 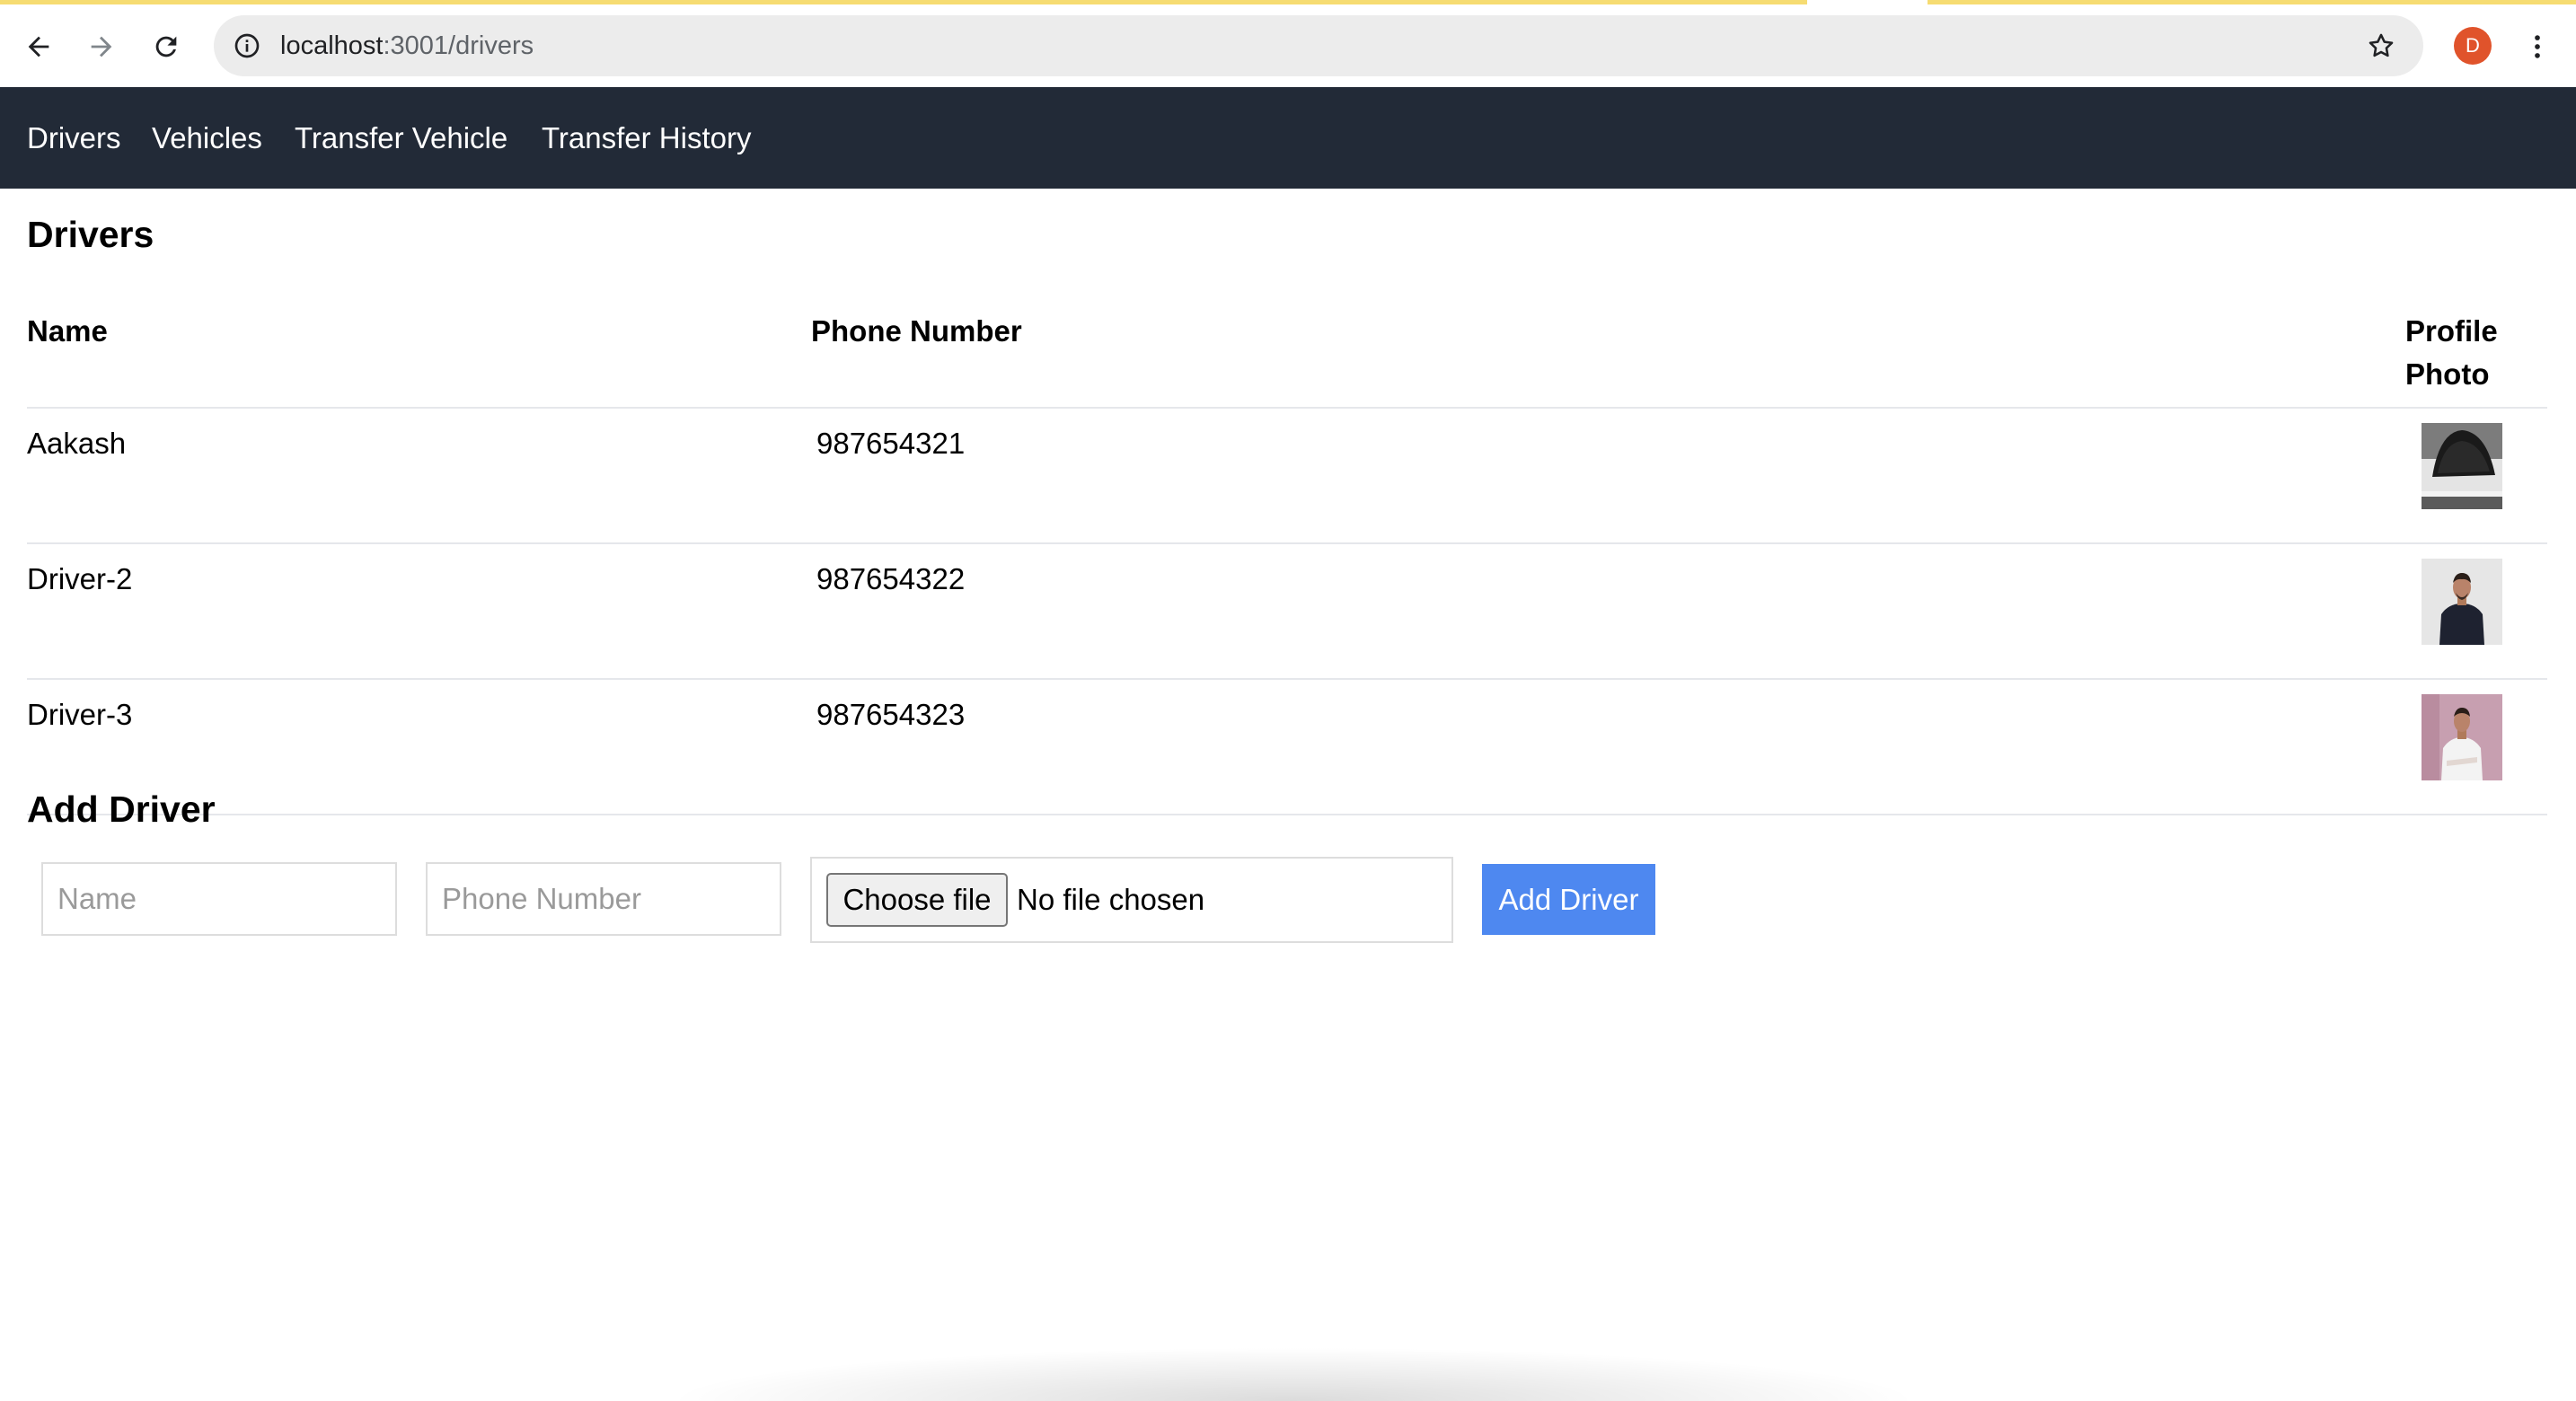 What do you see at coordinates (80, 578) in the screenshot?
I see `driver-name: Driver-2` at bounding box center [80, 578].